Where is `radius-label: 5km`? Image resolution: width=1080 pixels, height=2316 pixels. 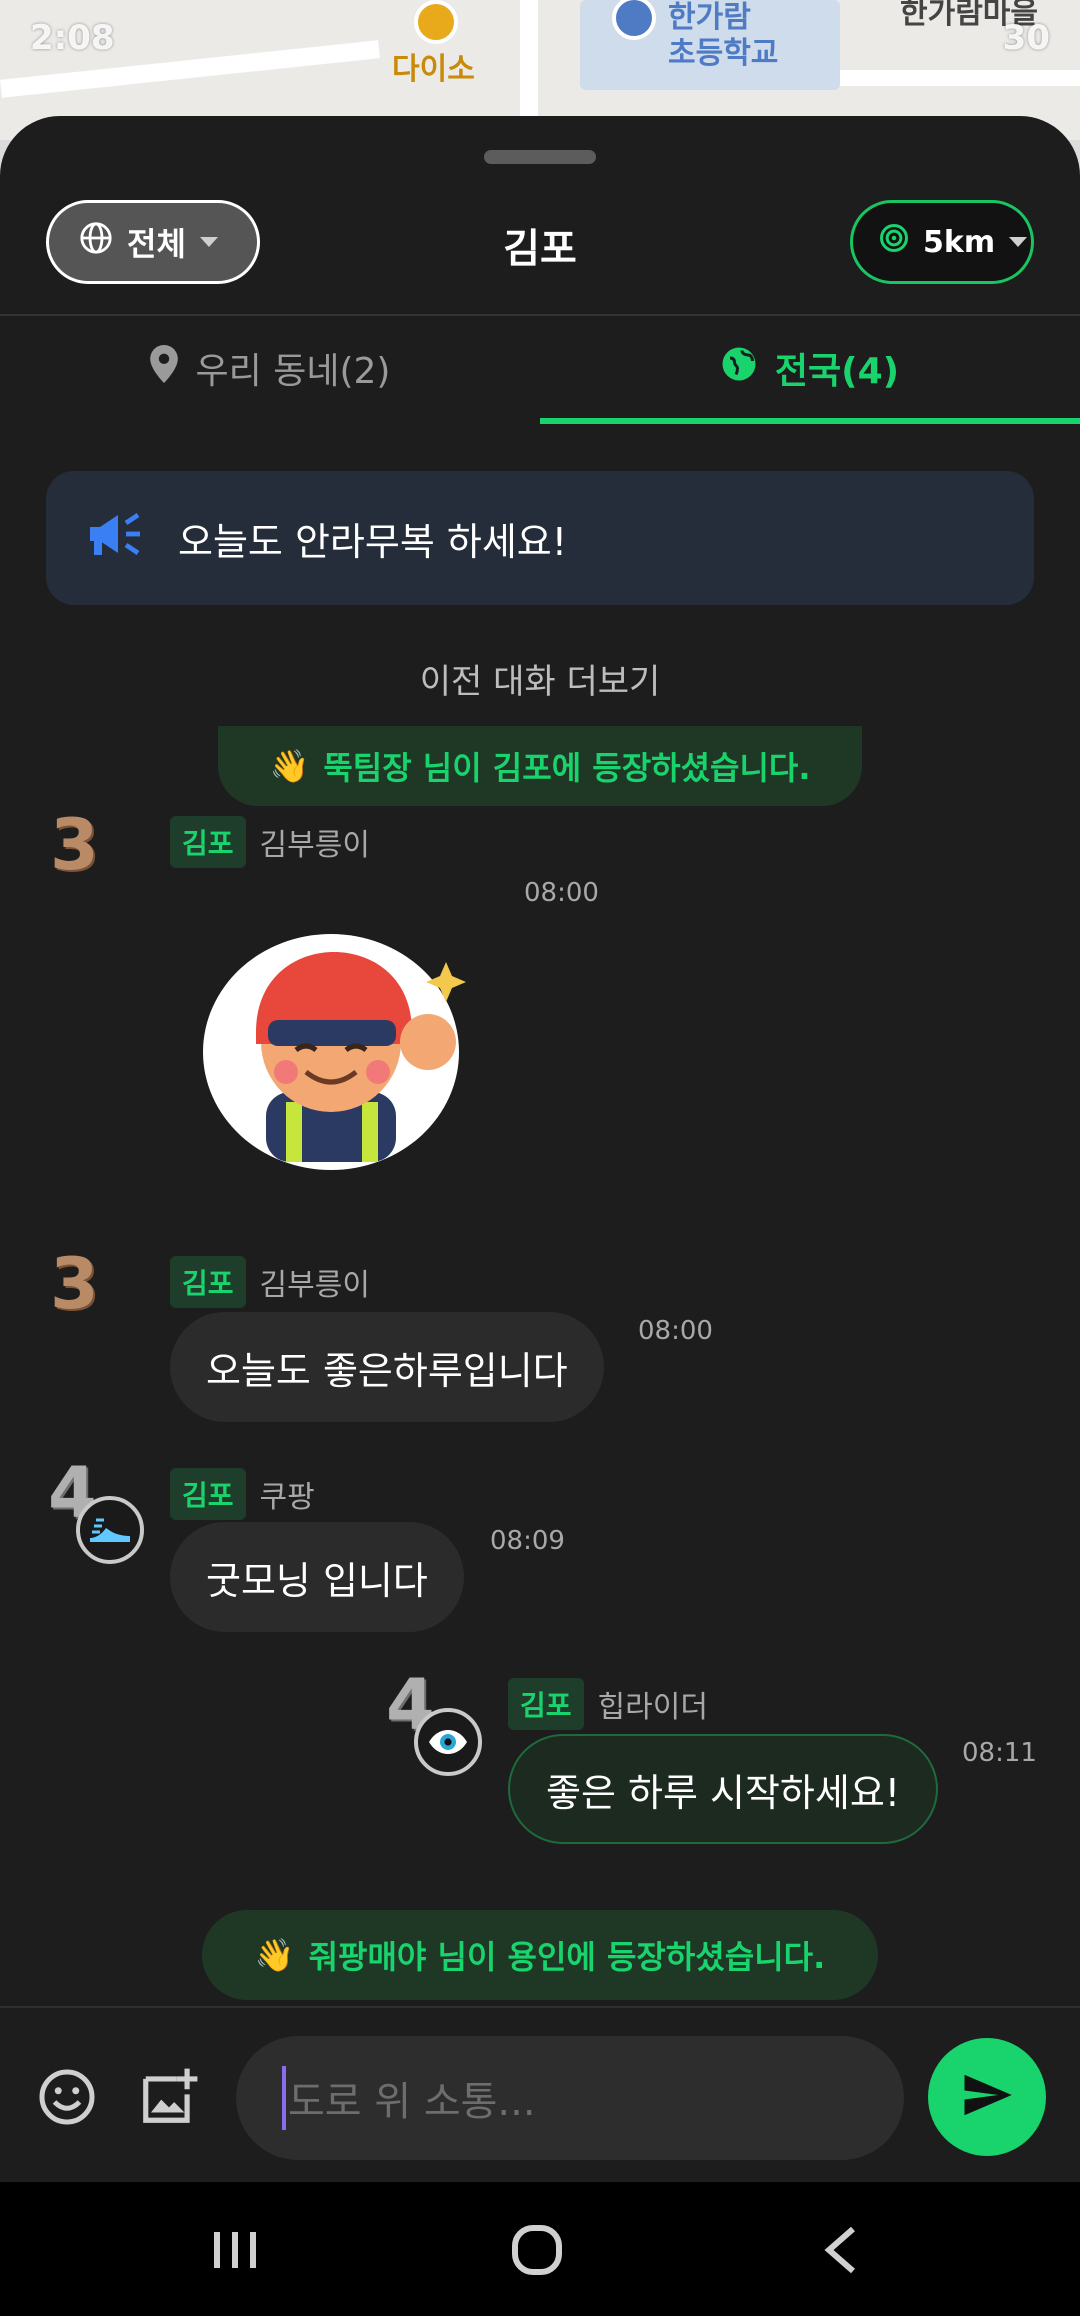 radius-label: 5km is located at coordinates (959, 242).